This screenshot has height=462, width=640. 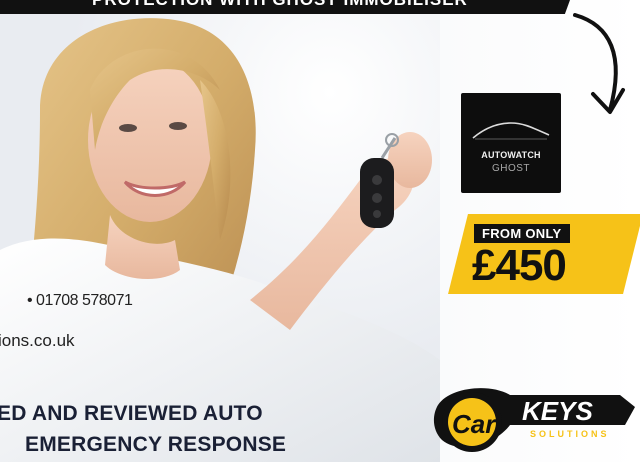 I want to click on curved-arrow-icon, so click(x=599, y=63).